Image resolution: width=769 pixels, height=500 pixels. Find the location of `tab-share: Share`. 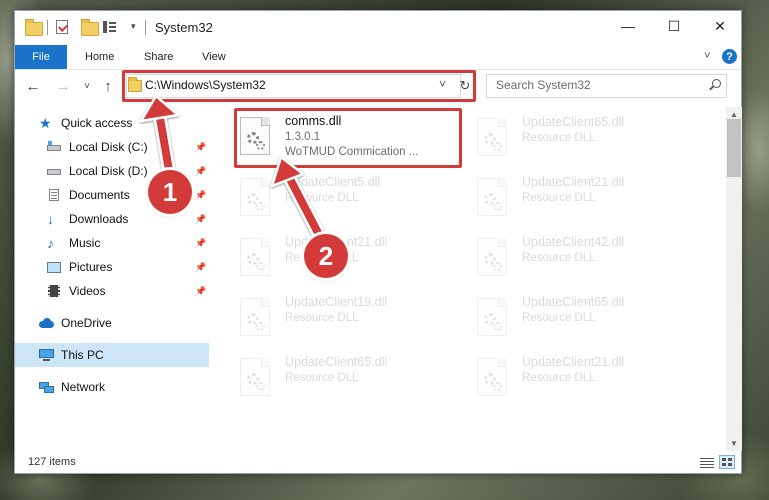

tab-share: Share is located at coordinates (158, 57).